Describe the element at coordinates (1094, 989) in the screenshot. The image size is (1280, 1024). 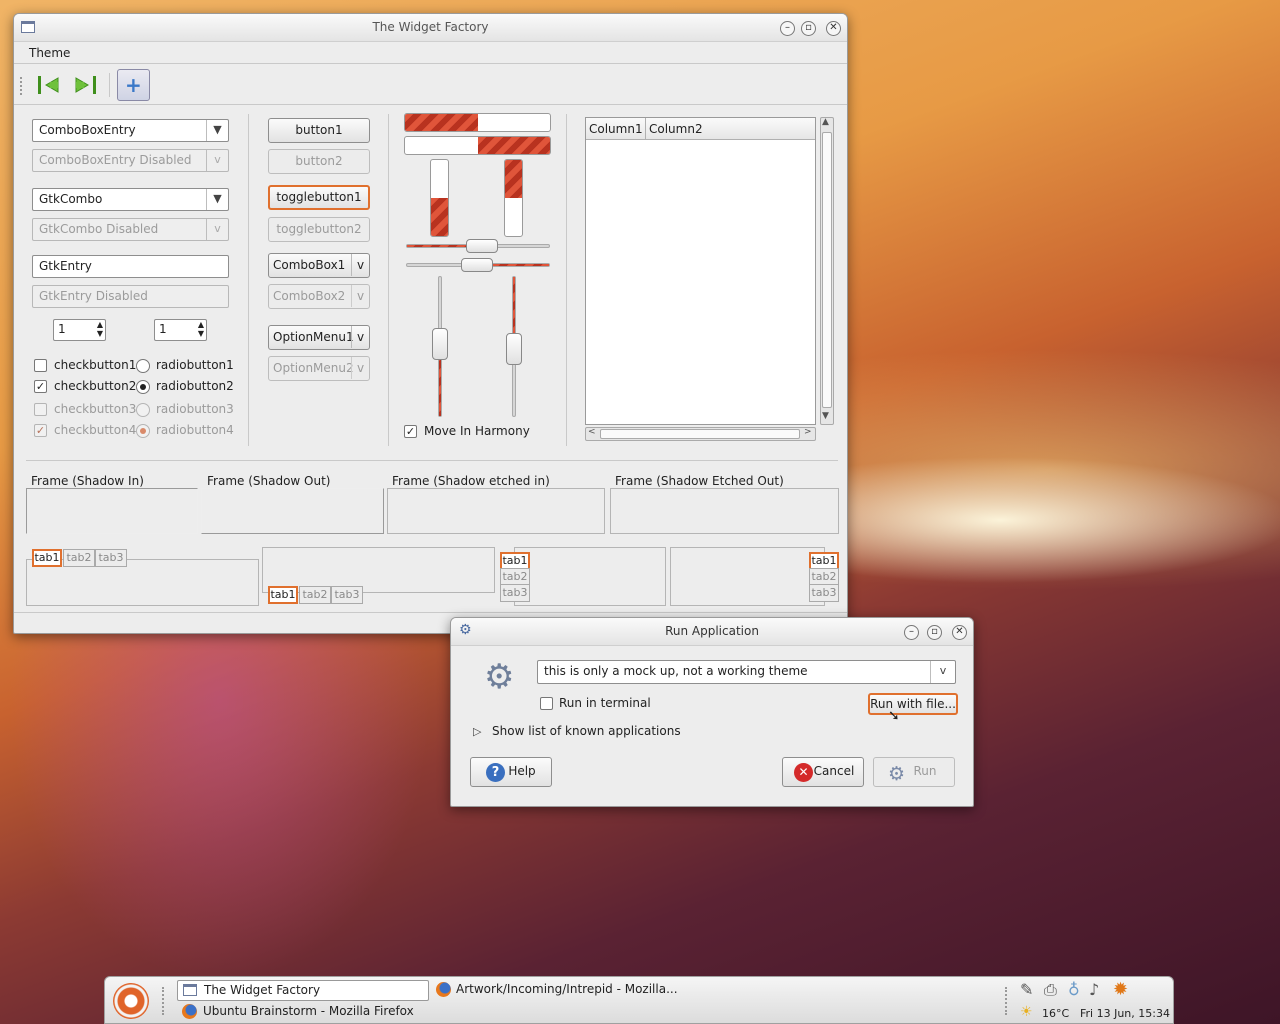
I see `volume-icon: ♪` at that location.